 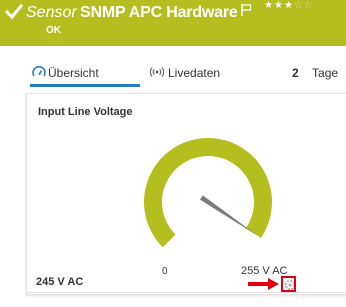 I want to click on gauge-min-label: 0, so click(x=165, y=271).